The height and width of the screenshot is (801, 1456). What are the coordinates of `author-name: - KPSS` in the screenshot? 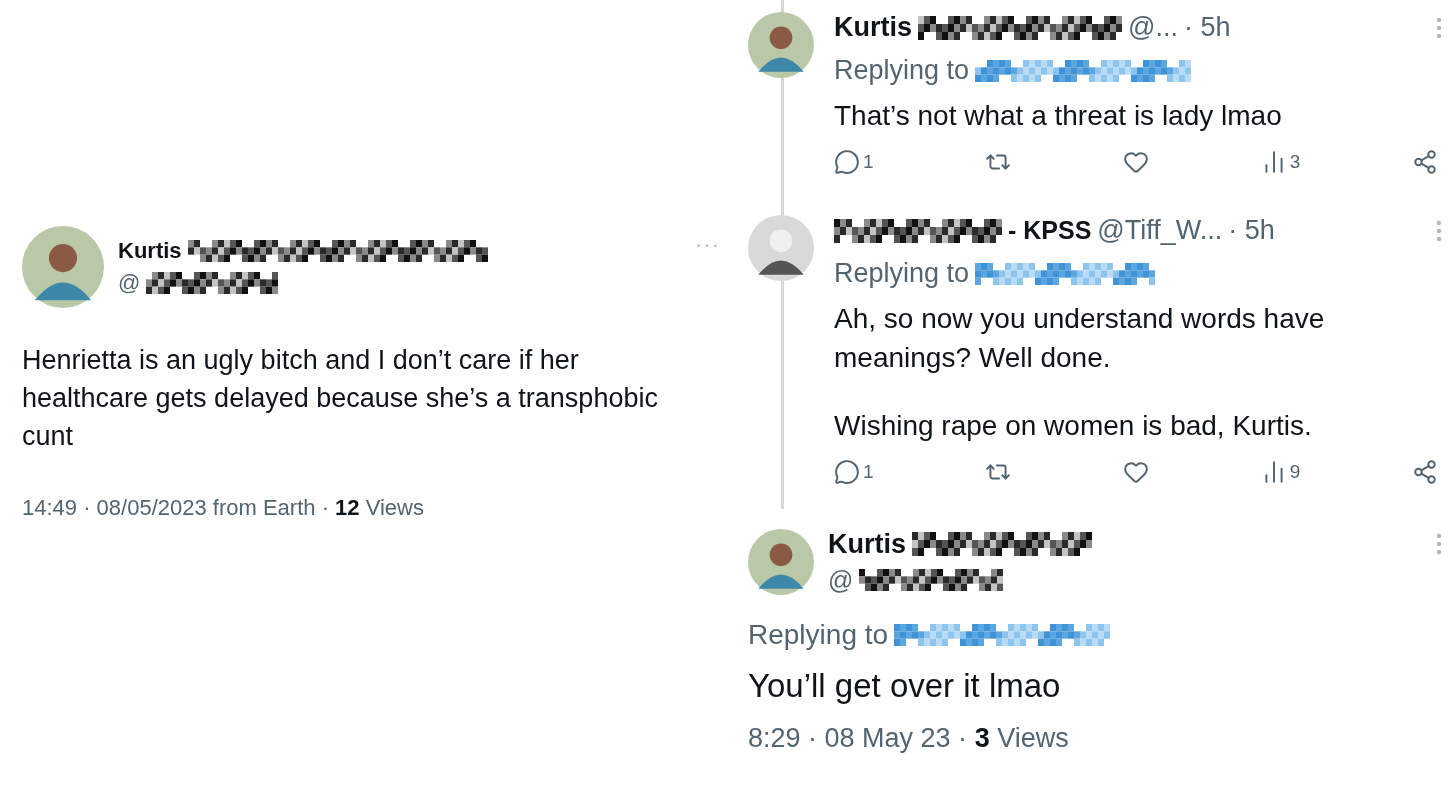 It's located at (1050, 231).